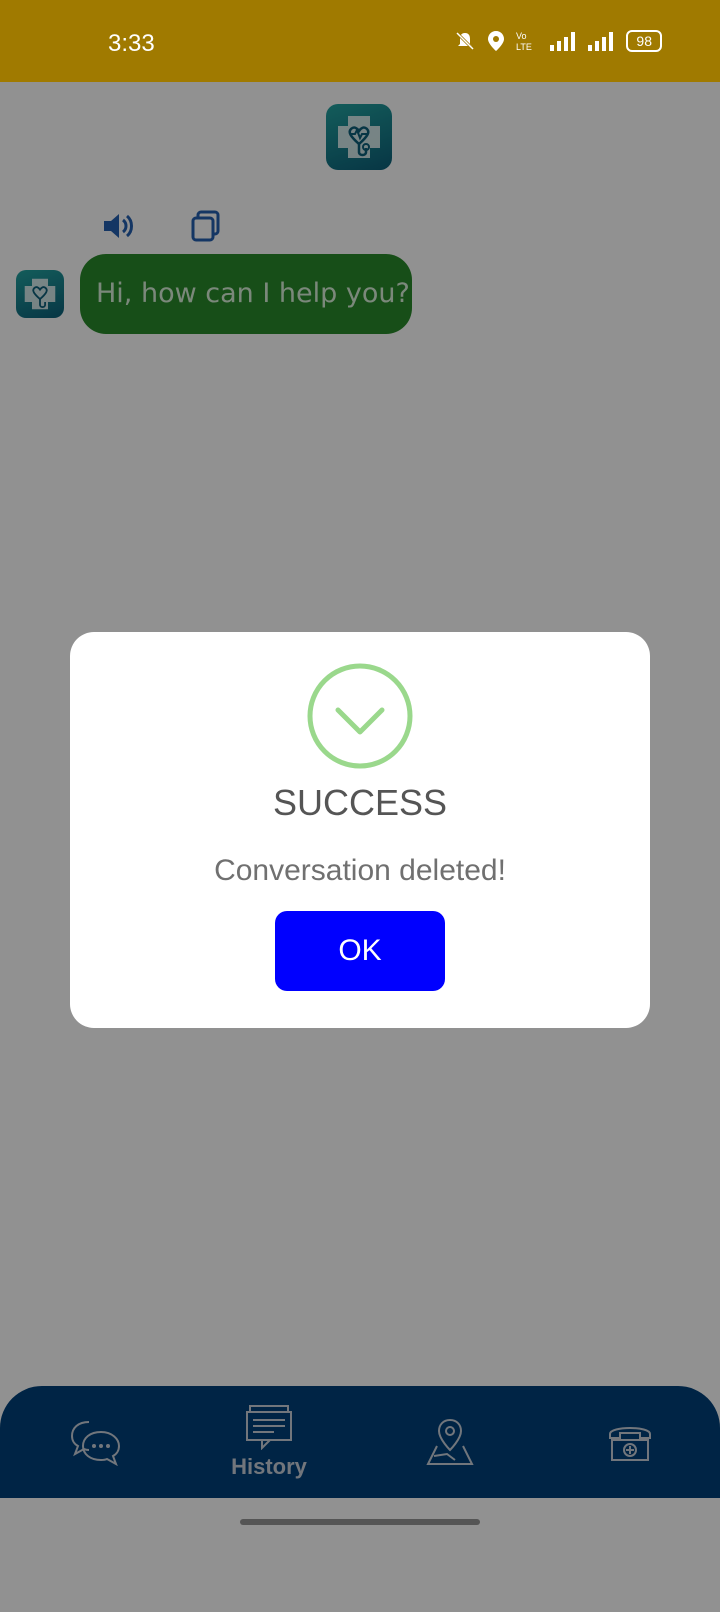 The image size is (720, 1612). I want to click on bell-off-icon, so click(465, 41).